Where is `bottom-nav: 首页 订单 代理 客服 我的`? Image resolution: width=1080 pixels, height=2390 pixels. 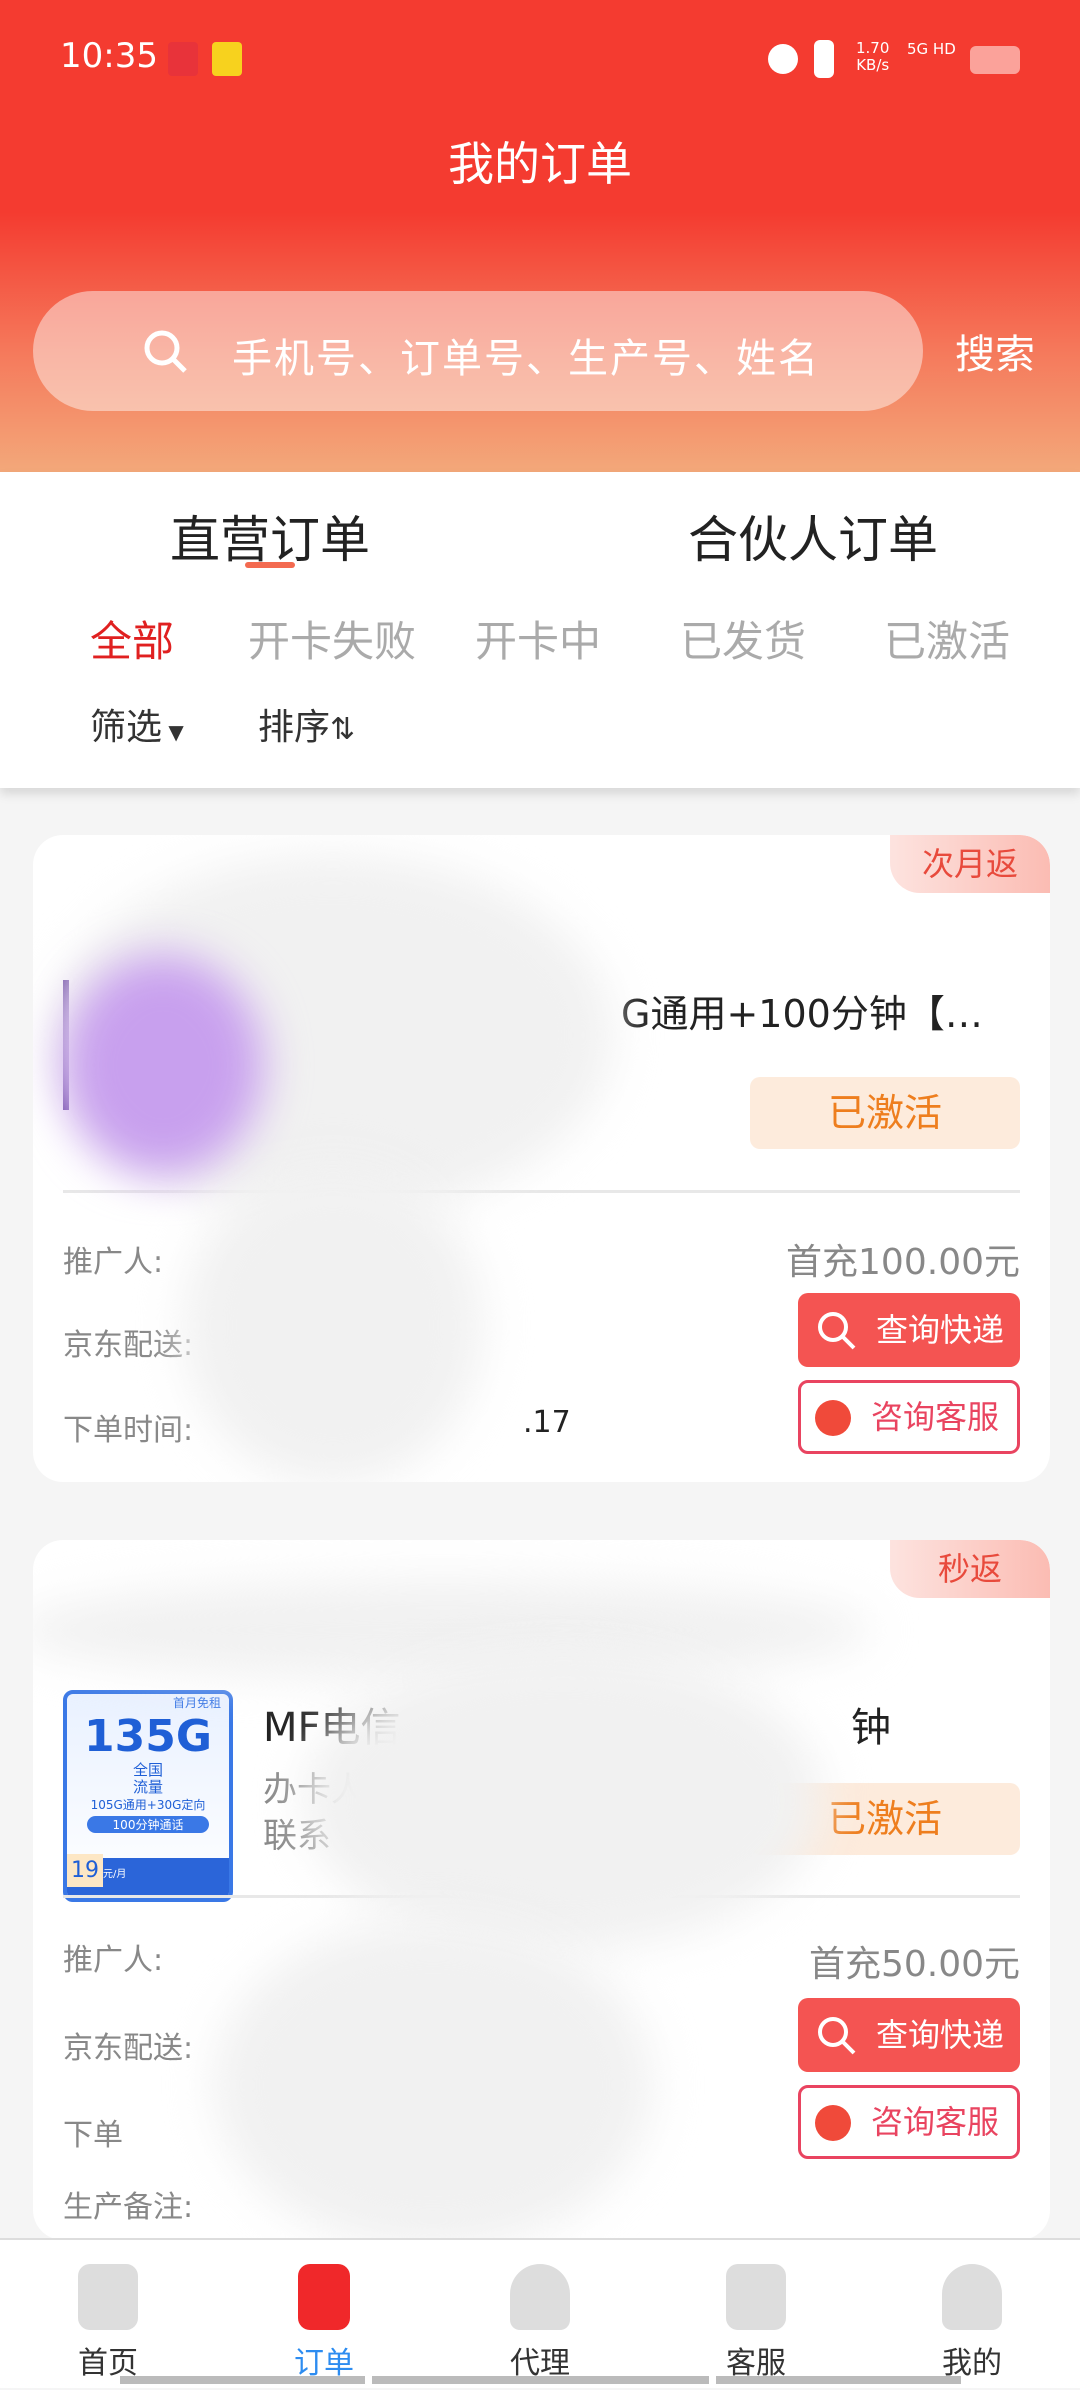 bottom-nav: 首页 订单 代理 客服 我的 is located at coordinates (540, 2313).